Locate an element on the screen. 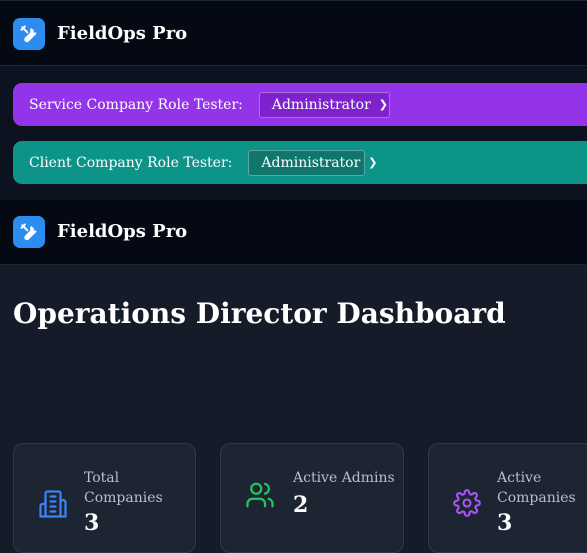  stat-label: Active Admins is located at coordinates (344, 478).